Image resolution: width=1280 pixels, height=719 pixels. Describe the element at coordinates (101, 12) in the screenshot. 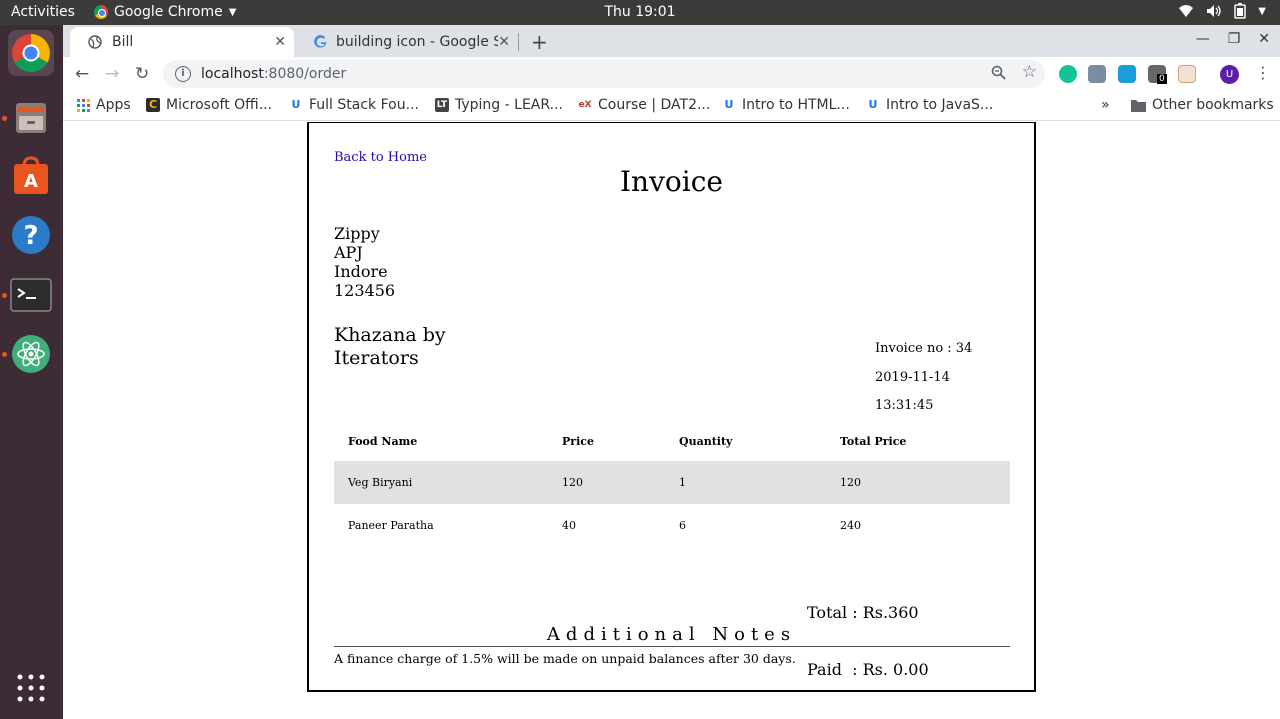

I see `chrome-icon` at that location.